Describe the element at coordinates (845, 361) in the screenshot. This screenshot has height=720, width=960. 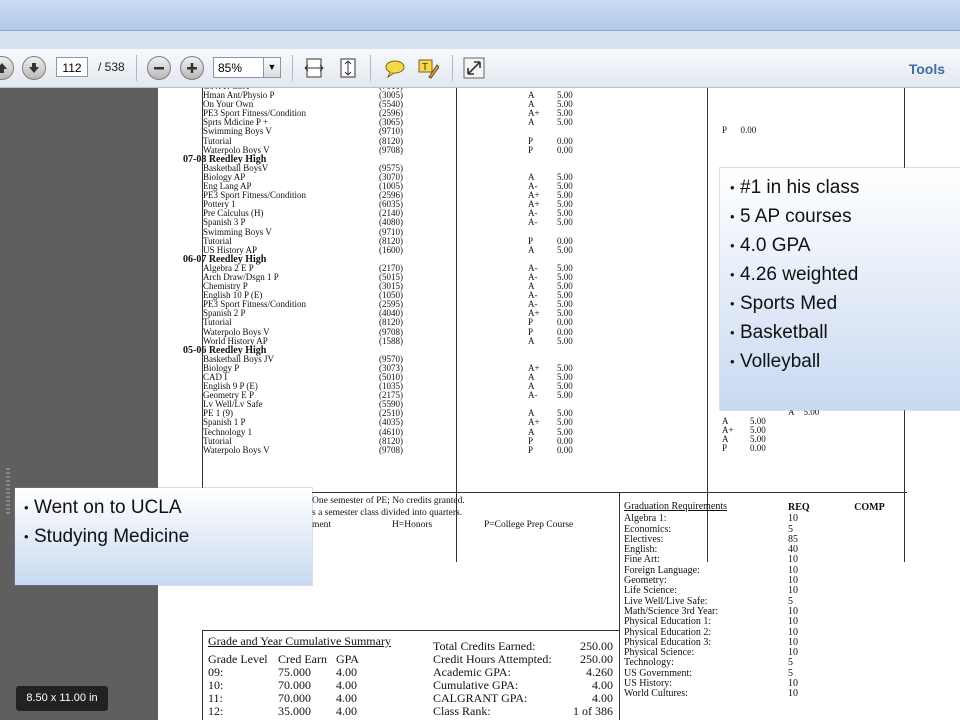
I see `callout-item: Volleyball` at that location.